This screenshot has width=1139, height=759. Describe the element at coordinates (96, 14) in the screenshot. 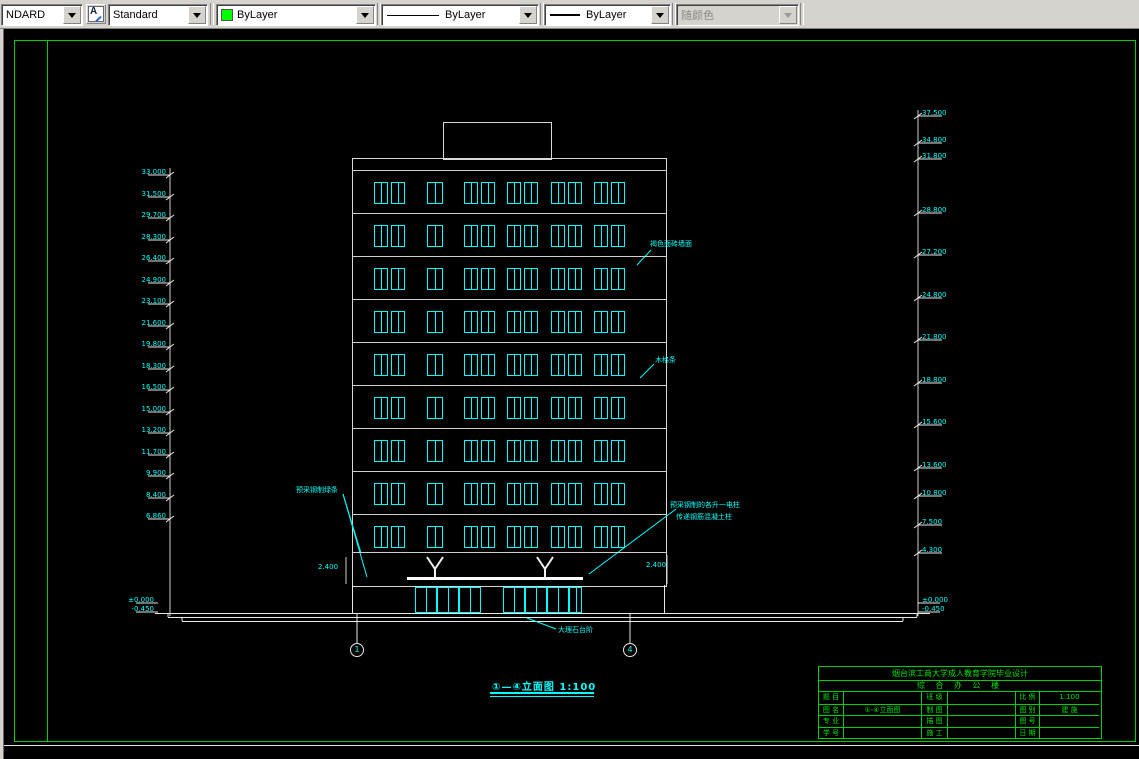

I see `text-style-dialog-button` at that location.